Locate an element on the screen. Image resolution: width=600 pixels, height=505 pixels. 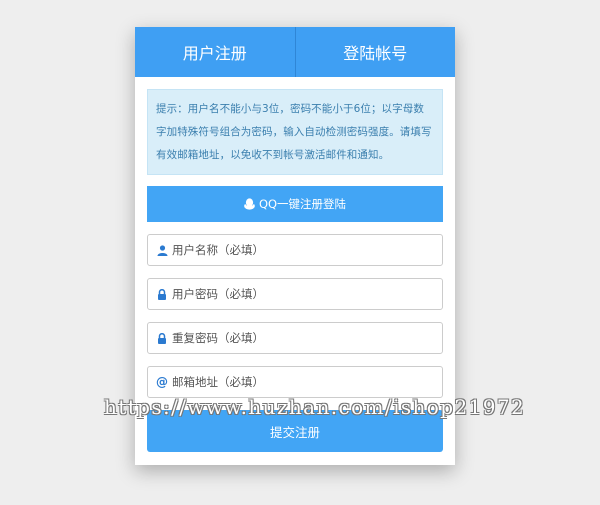
qq-register-label: QQ一键注册登陆 is located at coordinates (302, 204).